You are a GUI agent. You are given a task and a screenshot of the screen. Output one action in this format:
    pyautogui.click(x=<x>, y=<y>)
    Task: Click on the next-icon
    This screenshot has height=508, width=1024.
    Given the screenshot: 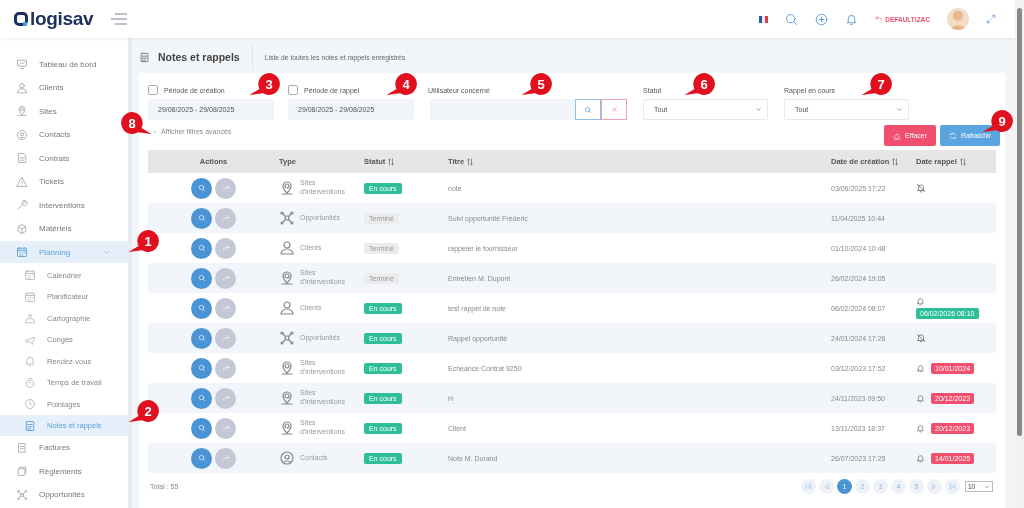 What is the action you would take?
    pyautogui.click(x=934, y=486)
    